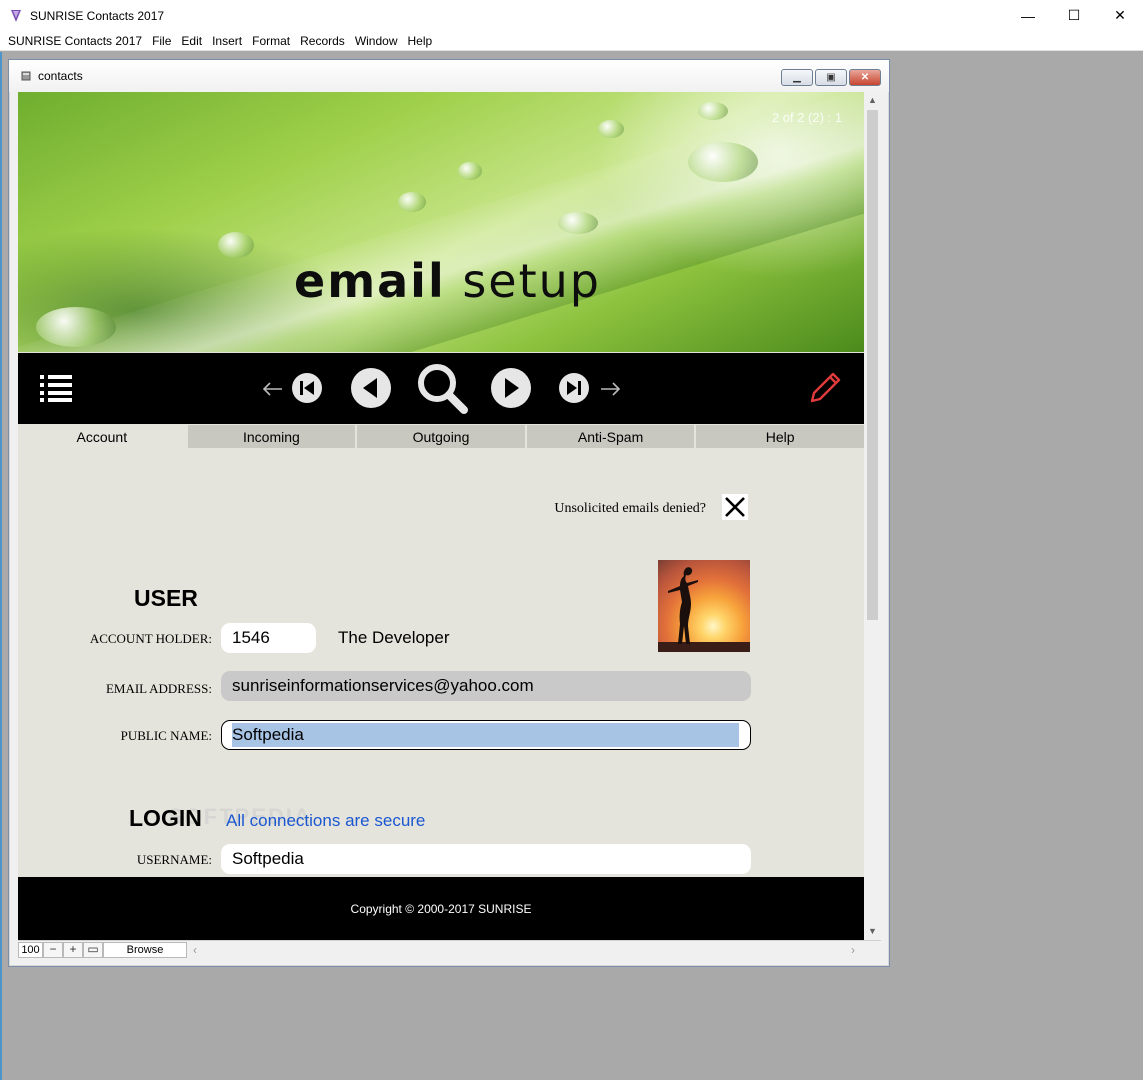 Image resolution: width=1143 pixels, height=1080 pixels. I want to click on page-title-bold: email, so click(370, 281).